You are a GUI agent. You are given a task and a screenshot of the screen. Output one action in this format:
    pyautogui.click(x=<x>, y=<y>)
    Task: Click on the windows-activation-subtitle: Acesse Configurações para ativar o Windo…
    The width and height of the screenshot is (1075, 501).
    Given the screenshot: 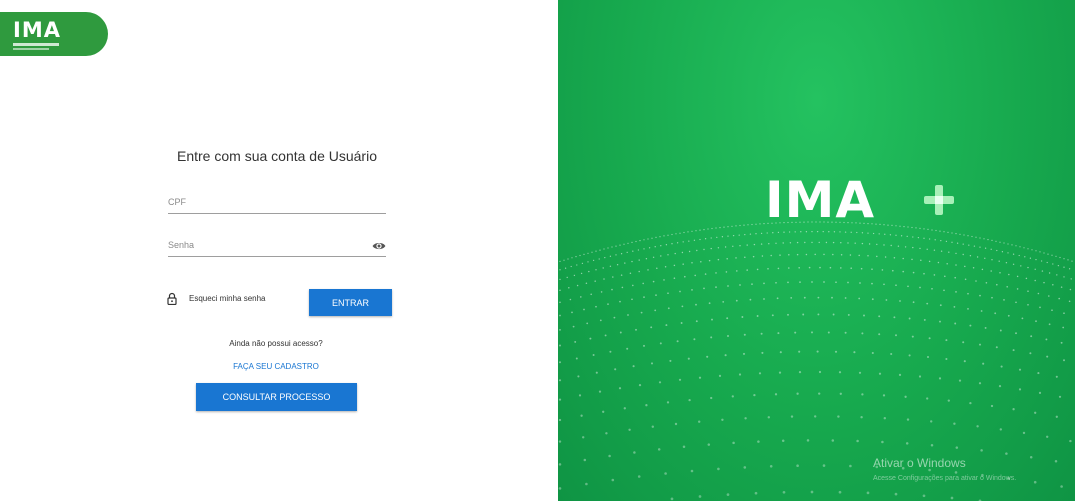 What is the action you would take?
    pyautogui.click(x=945, y=478)
    